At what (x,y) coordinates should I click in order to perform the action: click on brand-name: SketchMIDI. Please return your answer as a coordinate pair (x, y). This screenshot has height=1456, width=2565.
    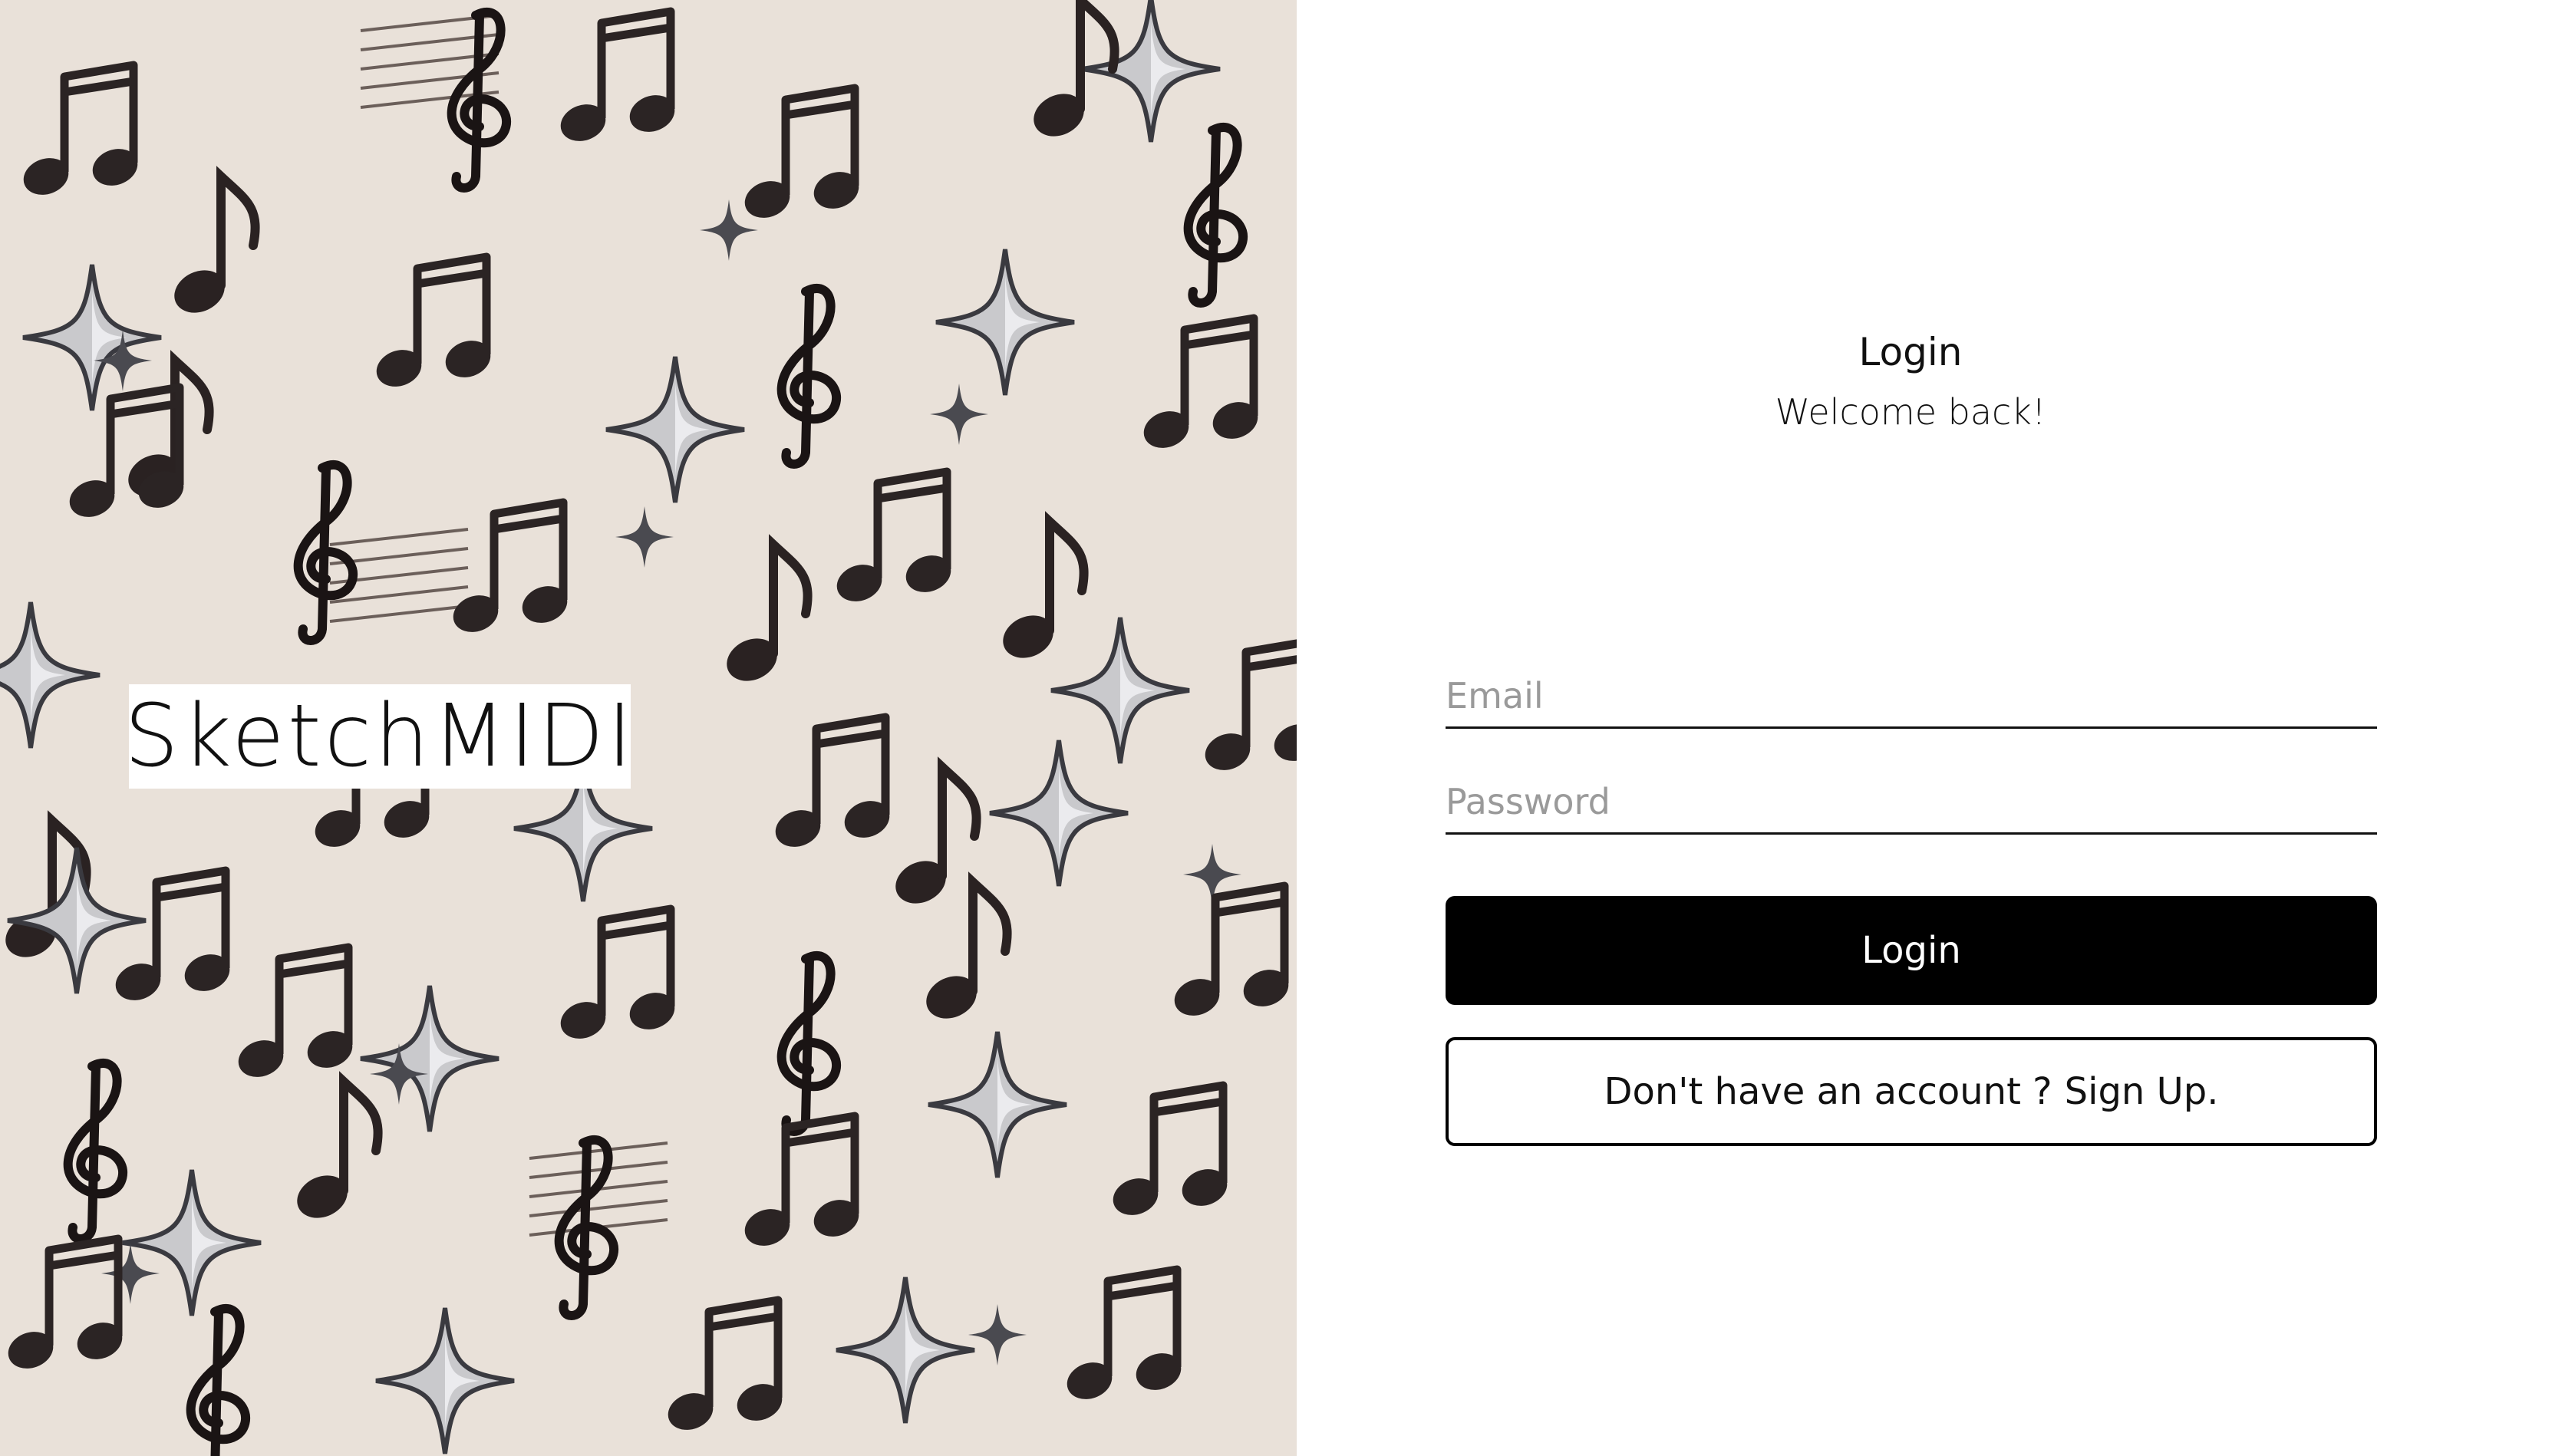
    Looking at the image, I should click on (380, 736).